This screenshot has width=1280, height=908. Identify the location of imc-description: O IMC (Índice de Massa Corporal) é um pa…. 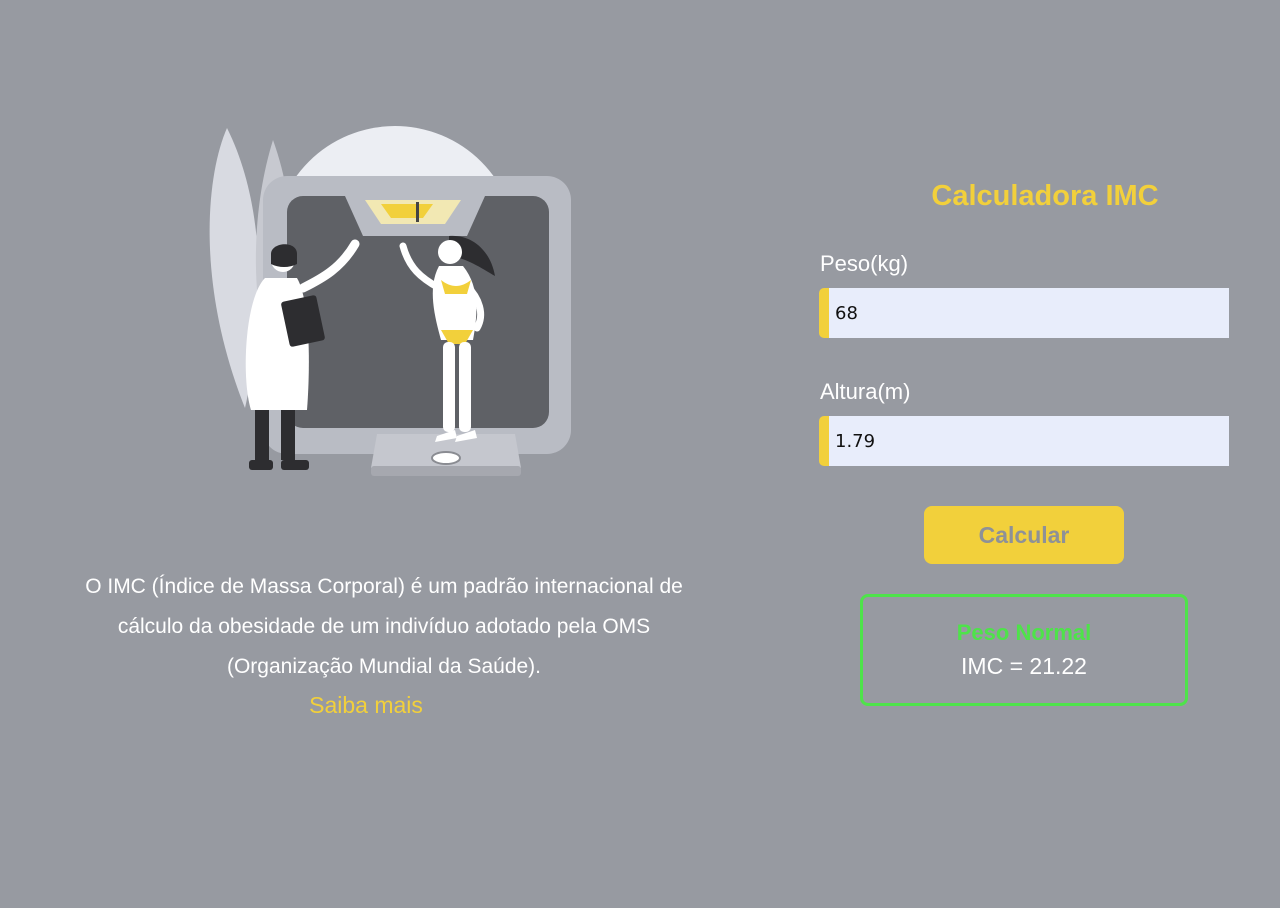
(384, 626).